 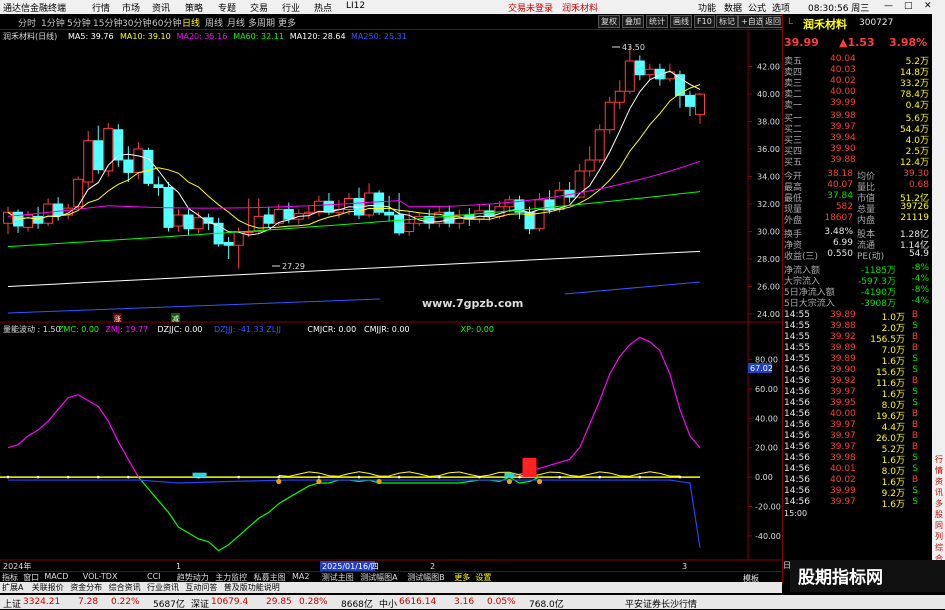 What do you see at coordinates (464, 602) in the screenshot?
I see `index-change: 3.16` at bounding box center [464, 602].